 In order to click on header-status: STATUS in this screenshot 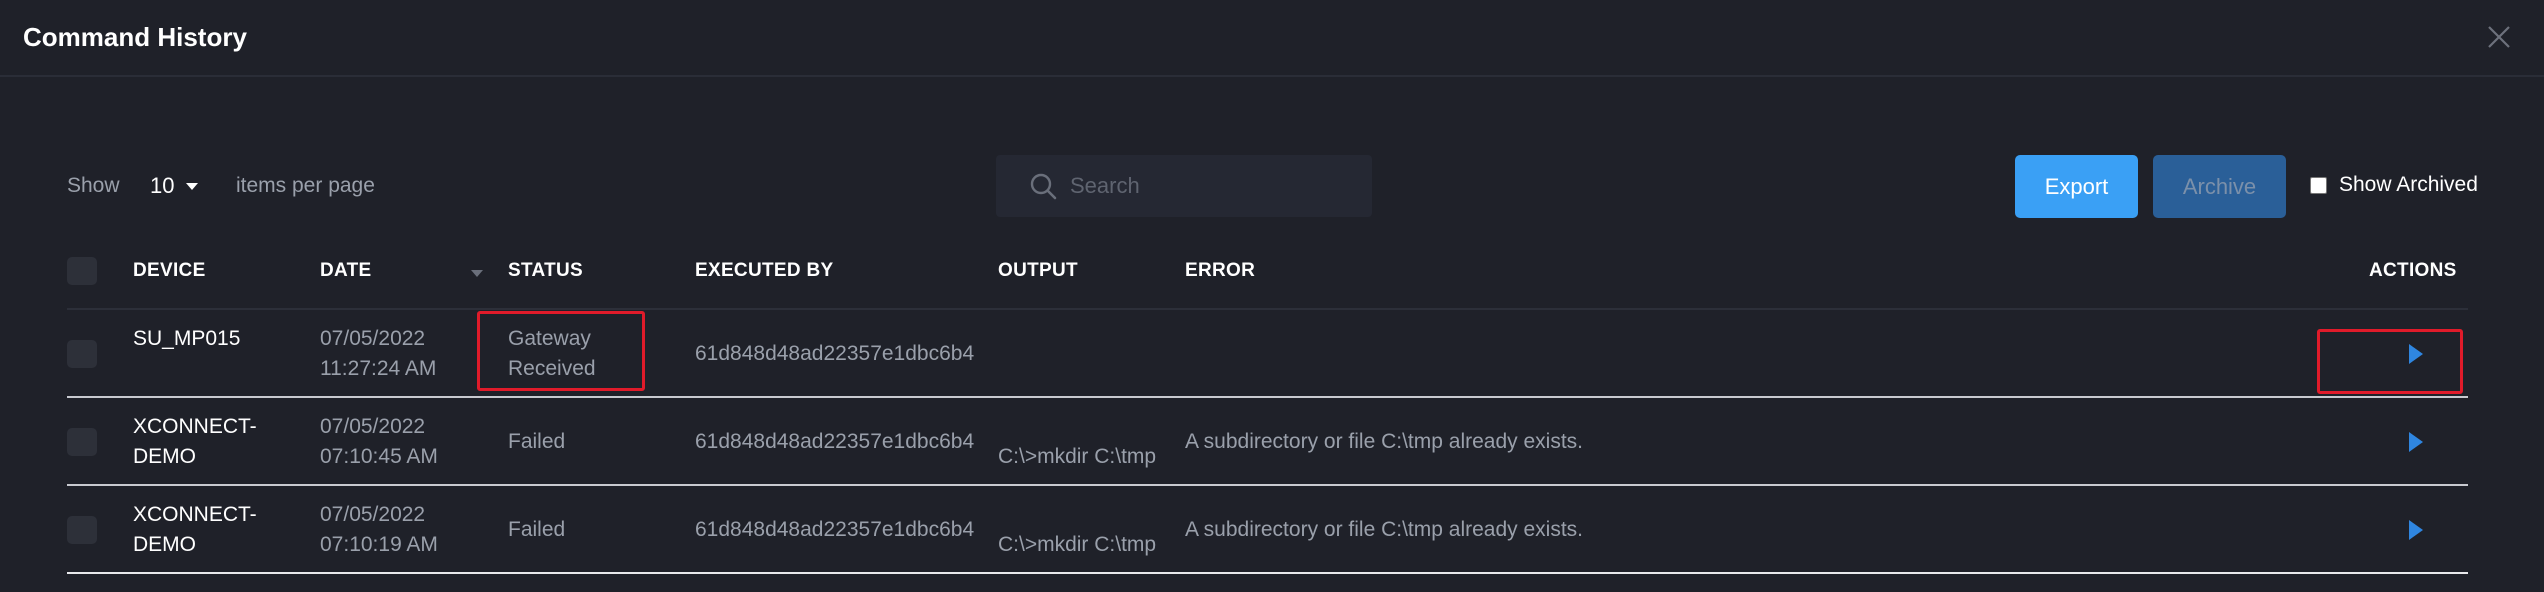, I will do `click(545, 271)`.